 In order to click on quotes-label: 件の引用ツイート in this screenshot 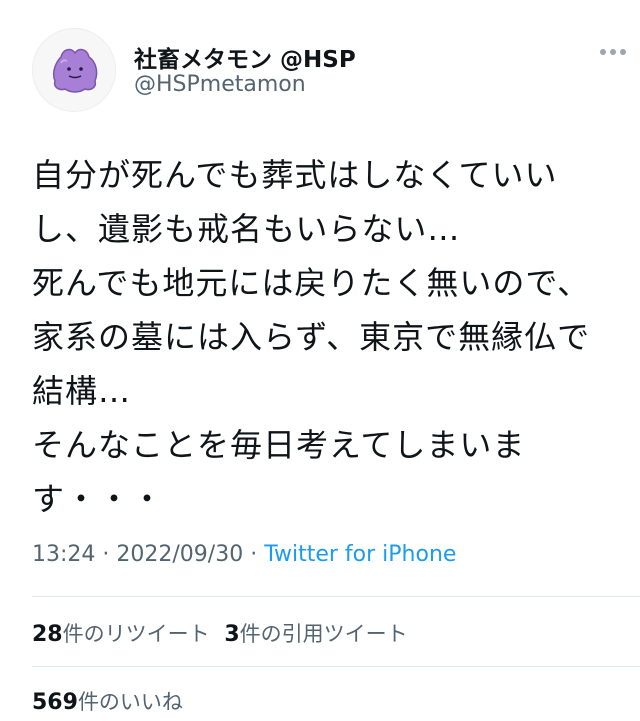, I will do `click(323, 634)`.